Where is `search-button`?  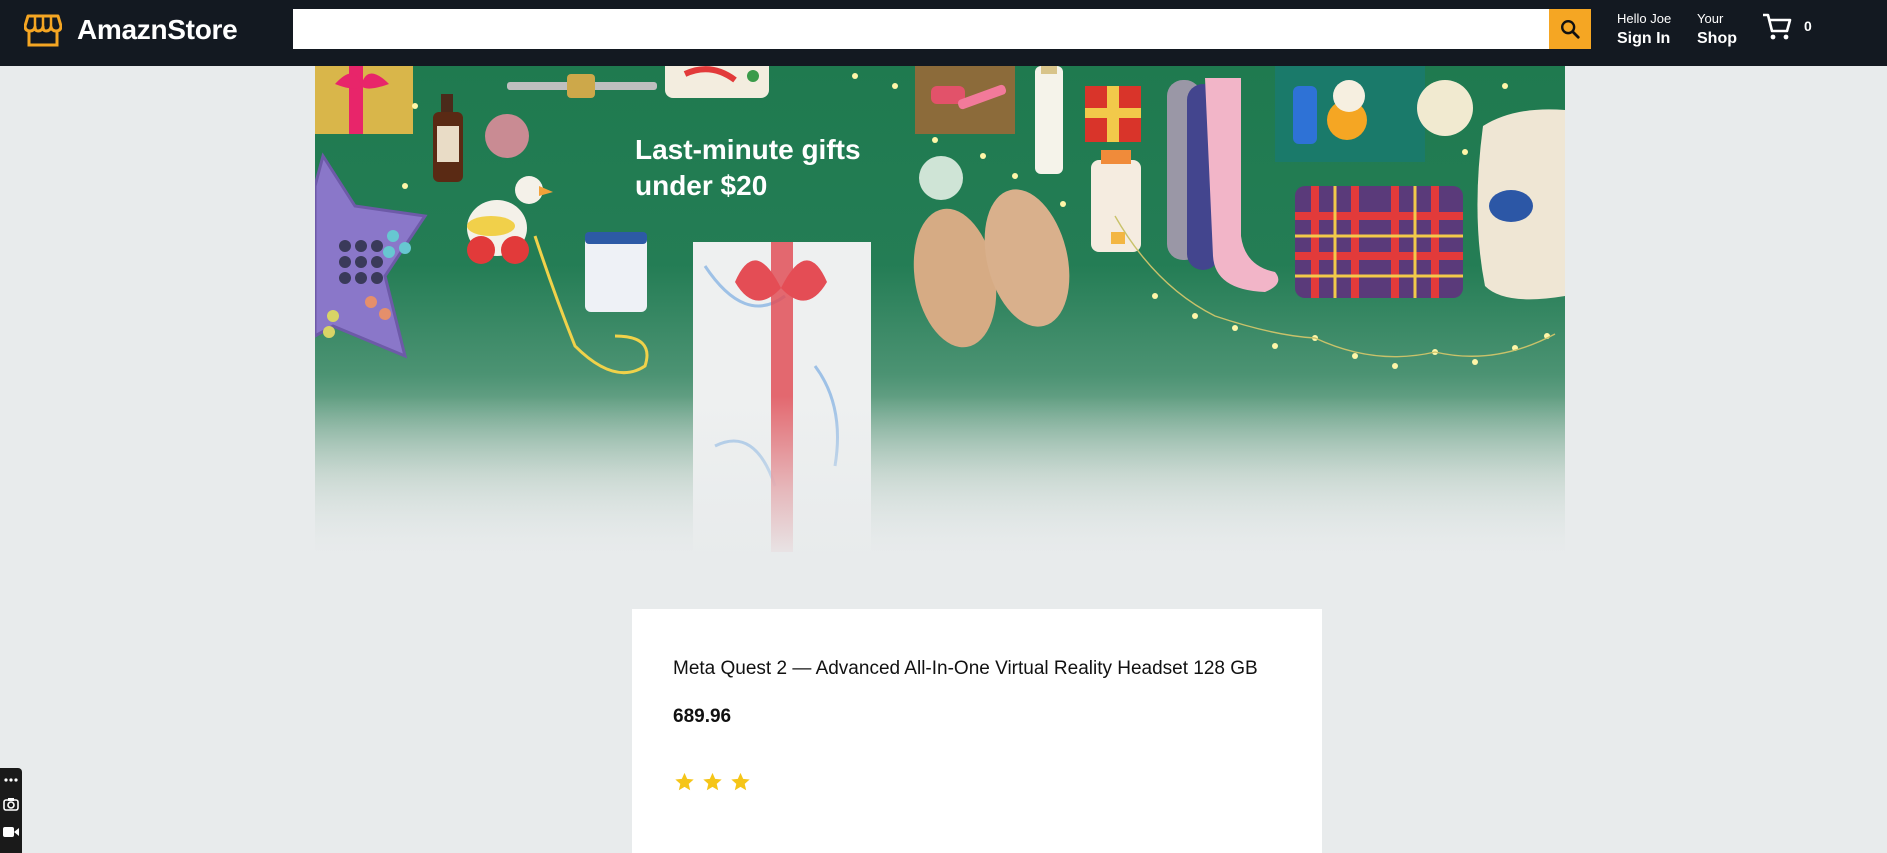 search-button is located at coordinates (1570, 29).